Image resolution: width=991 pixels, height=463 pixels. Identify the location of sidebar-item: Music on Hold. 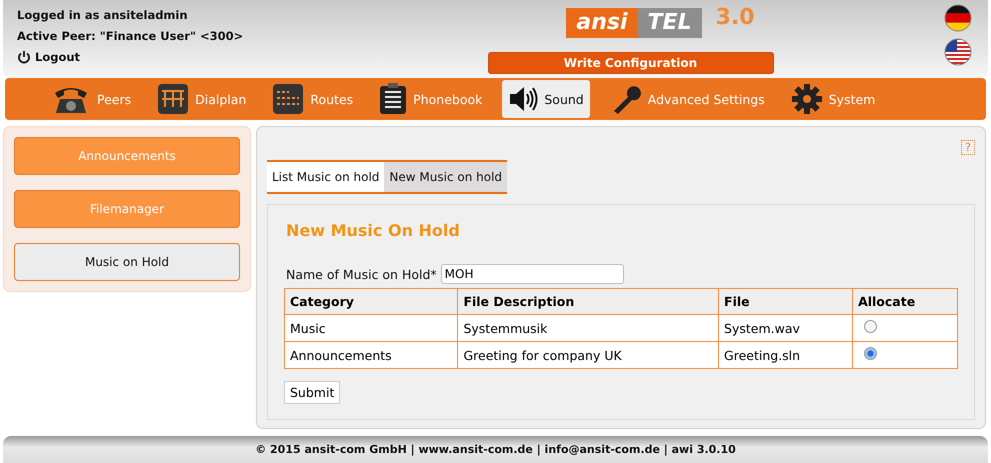
(127, 262).